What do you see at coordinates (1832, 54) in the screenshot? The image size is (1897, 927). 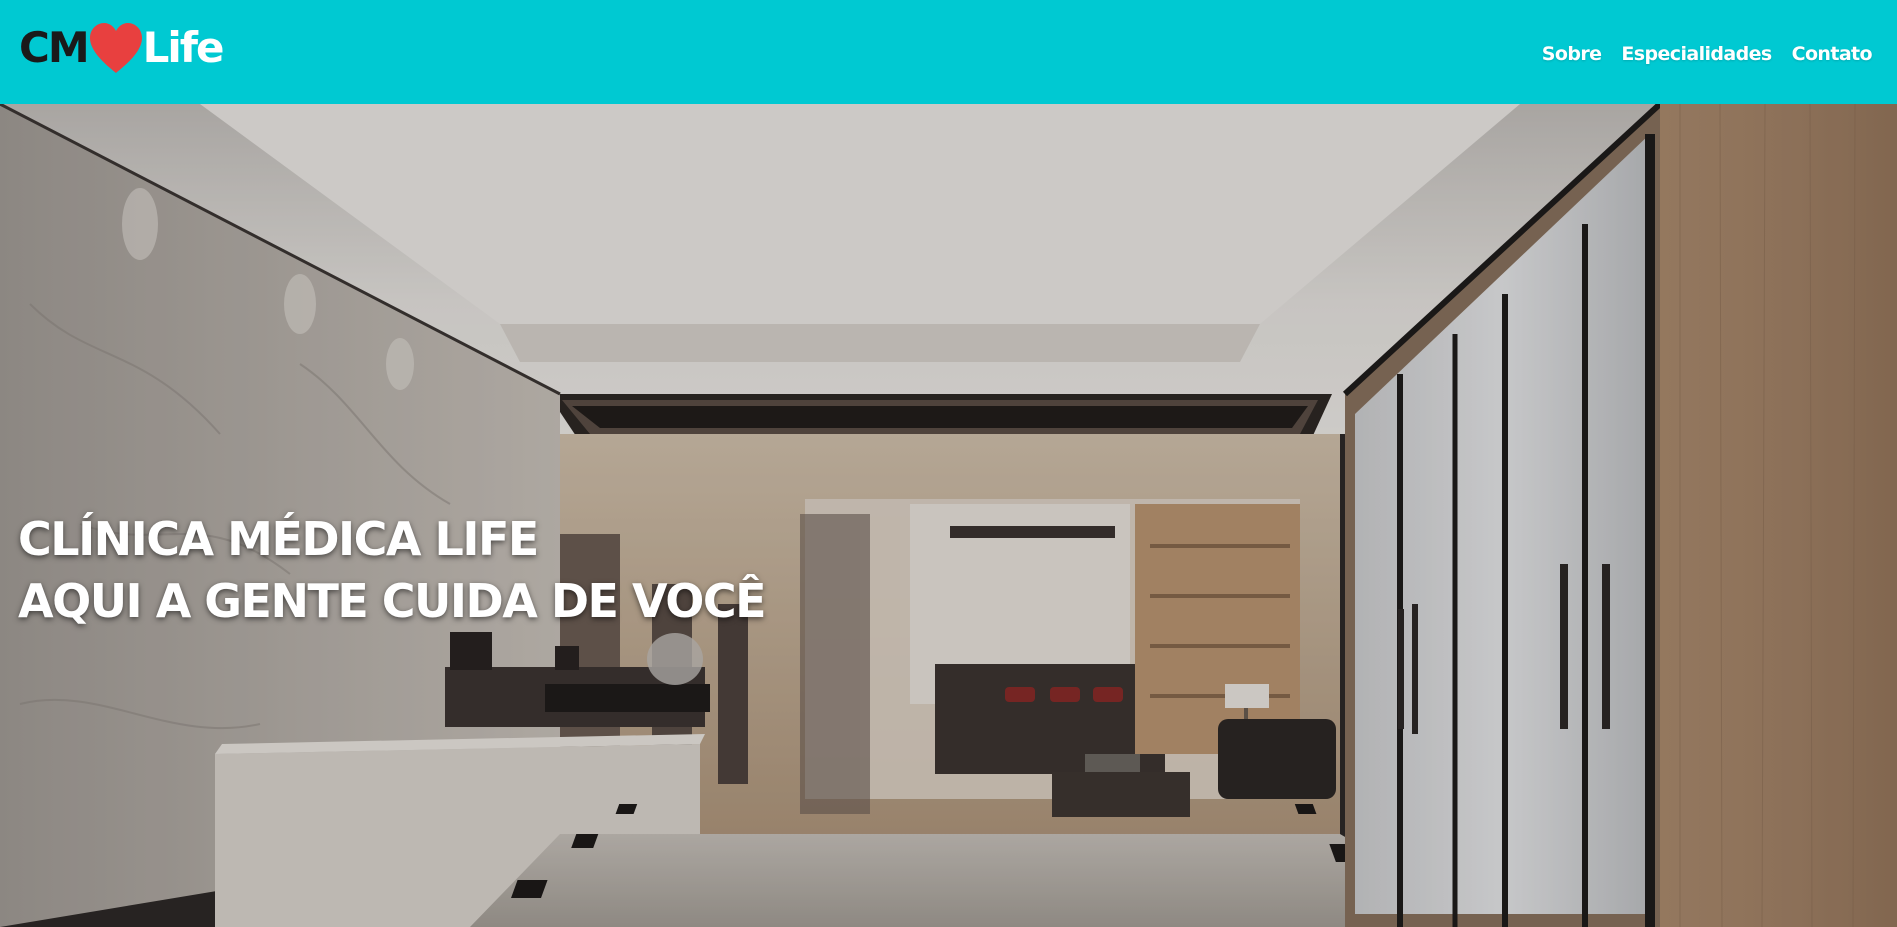 I see `nav-link-contato: Contato` at bounding box center [1832, 54].